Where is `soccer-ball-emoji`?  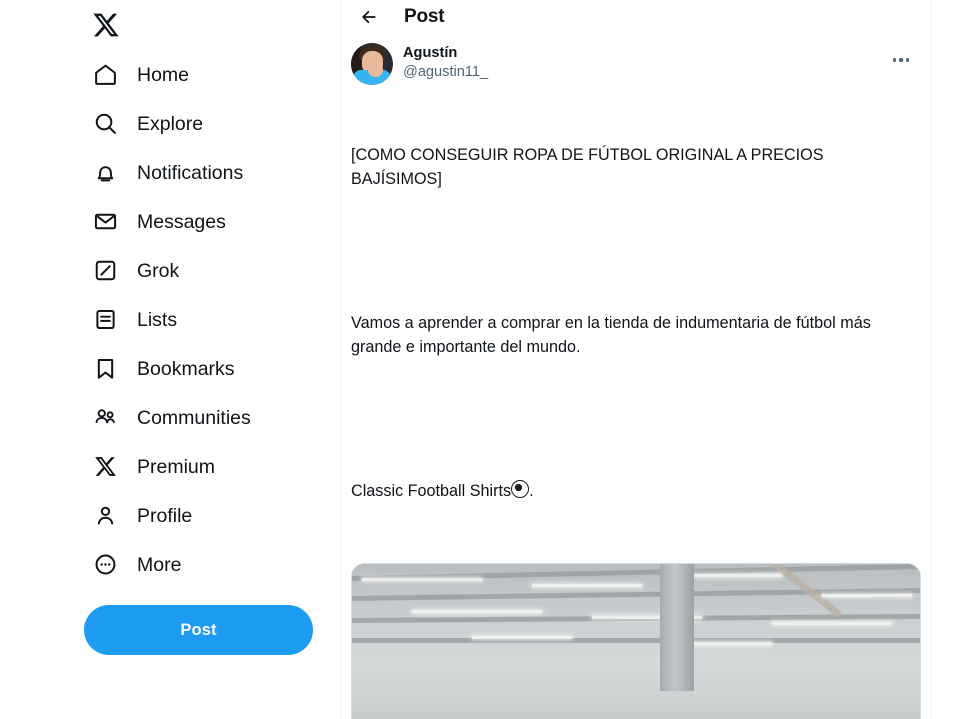 soccer-ball-emoji is located at coordinates (520, 489).